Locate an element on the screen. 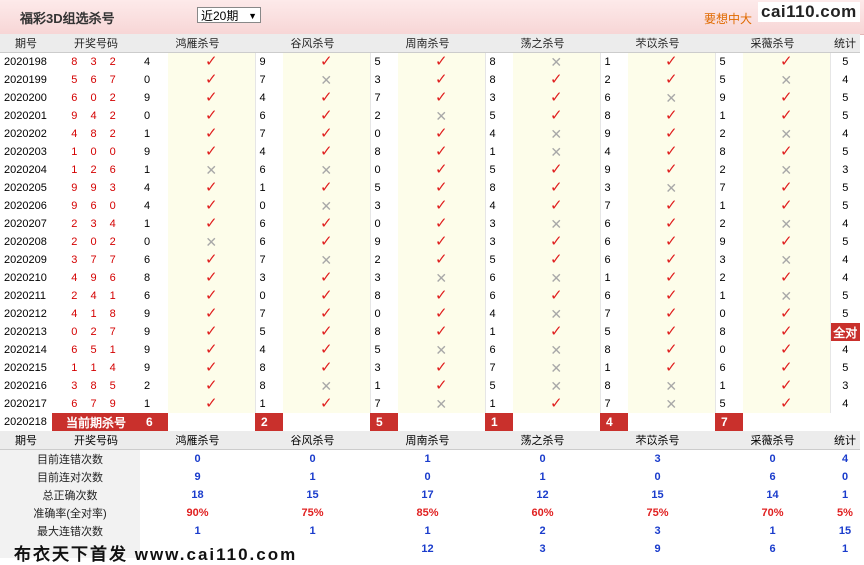  period-cell: 2020198 is located at coordinates (25, 62).